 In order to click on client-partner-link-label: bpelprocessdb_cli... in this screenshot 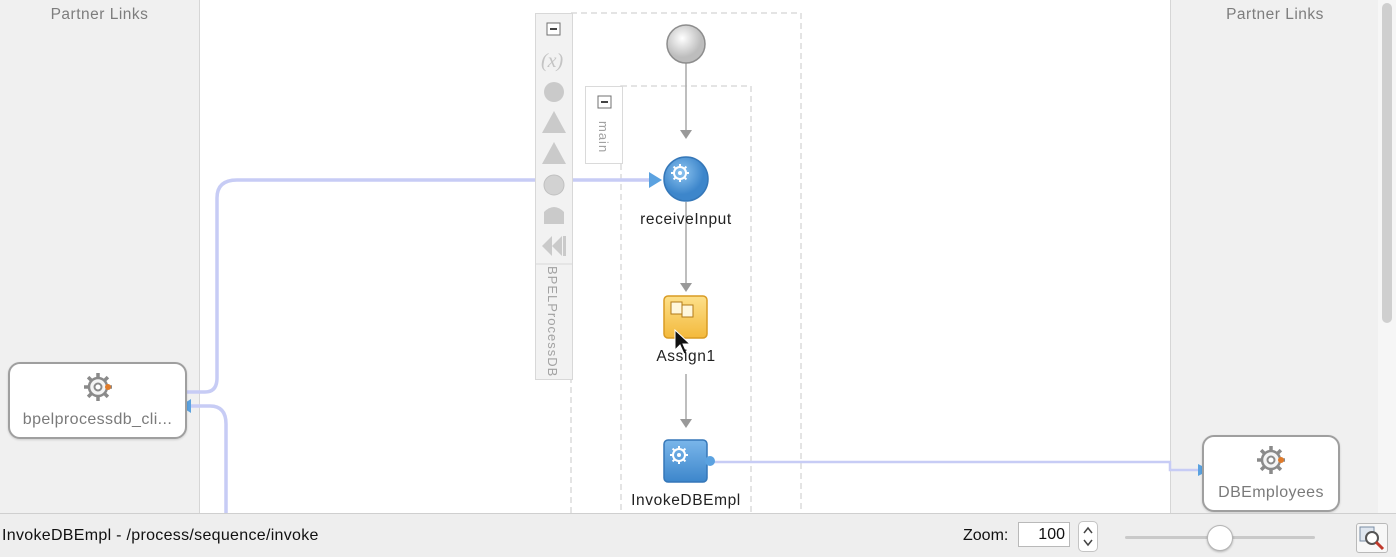, I will do `click(97, 419)`.